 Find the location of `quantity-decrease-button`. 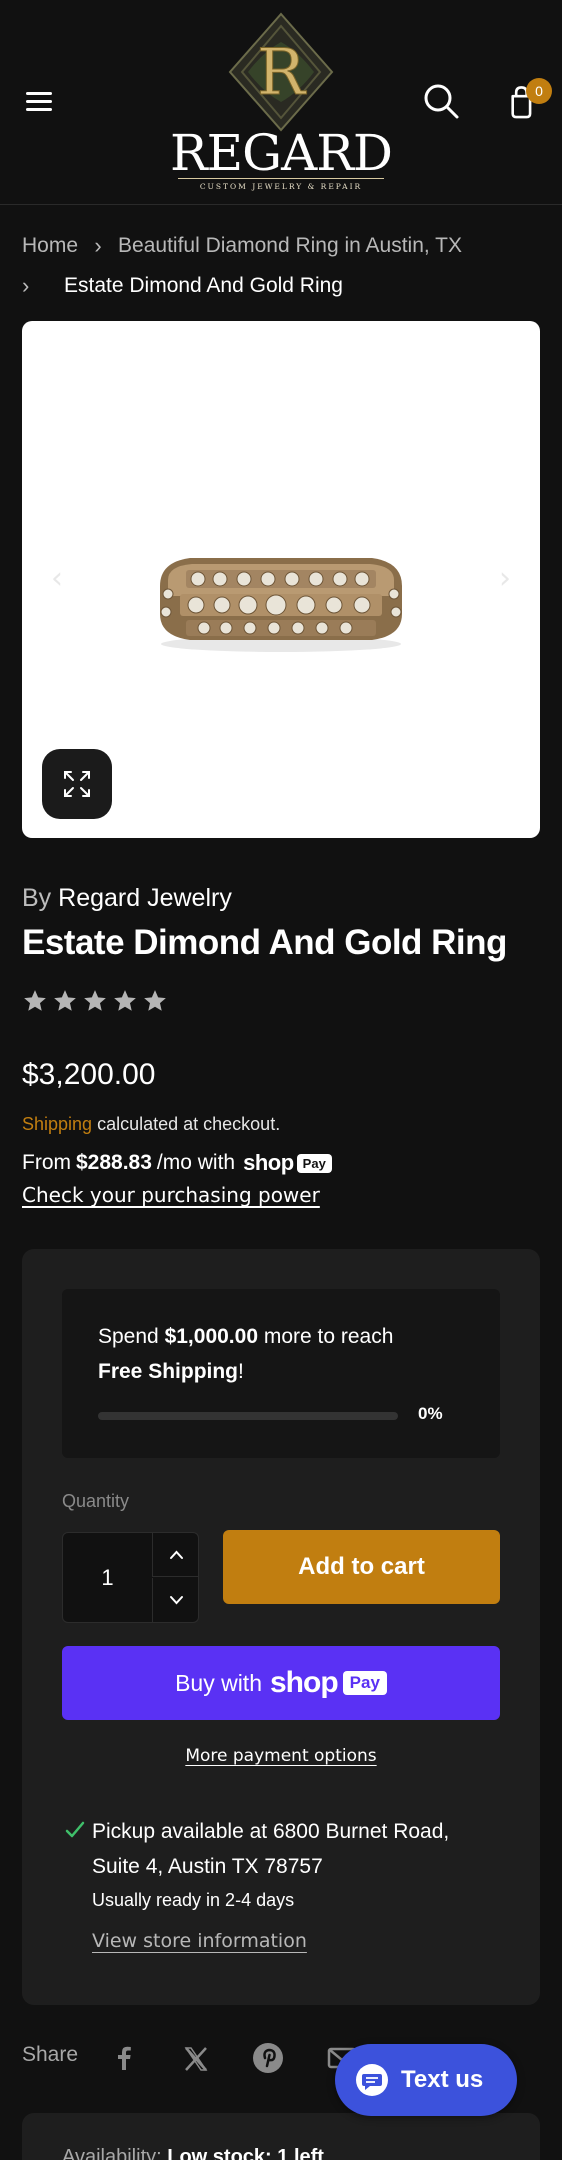

quantity-decrease-button is located at coordinates (175, 1600).